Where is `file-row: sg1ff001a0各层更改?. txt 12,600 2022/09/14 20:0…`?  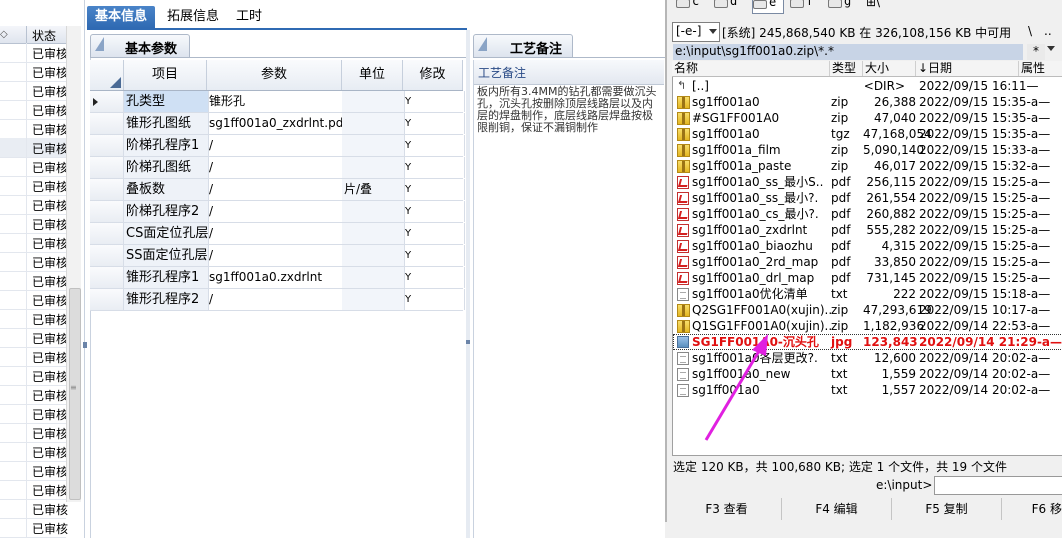
file-row: sg1ff001a0各层更改?. txt 12,600 2022/09/14 20:0… is located at coordinates (867, 358).